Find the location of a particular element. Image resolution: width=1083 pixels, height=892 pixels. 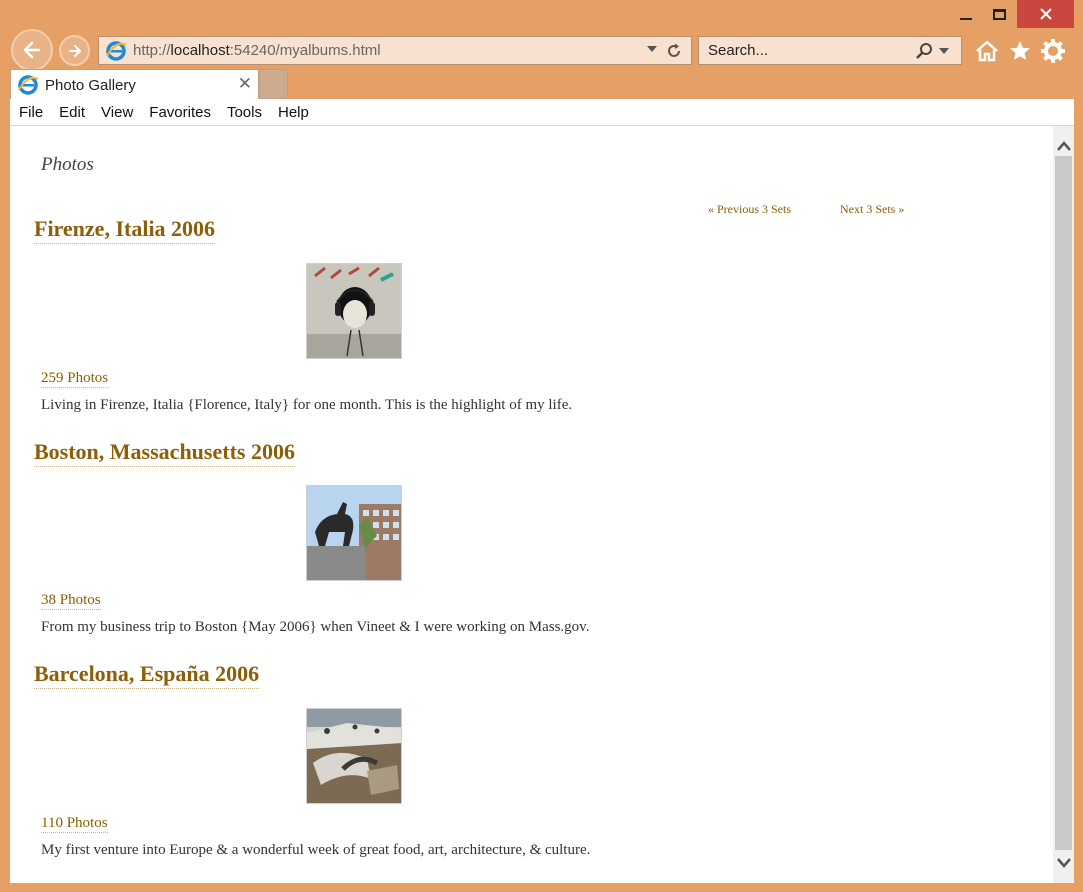

album-thumbnail-boston is located at coordinates (354, 533).